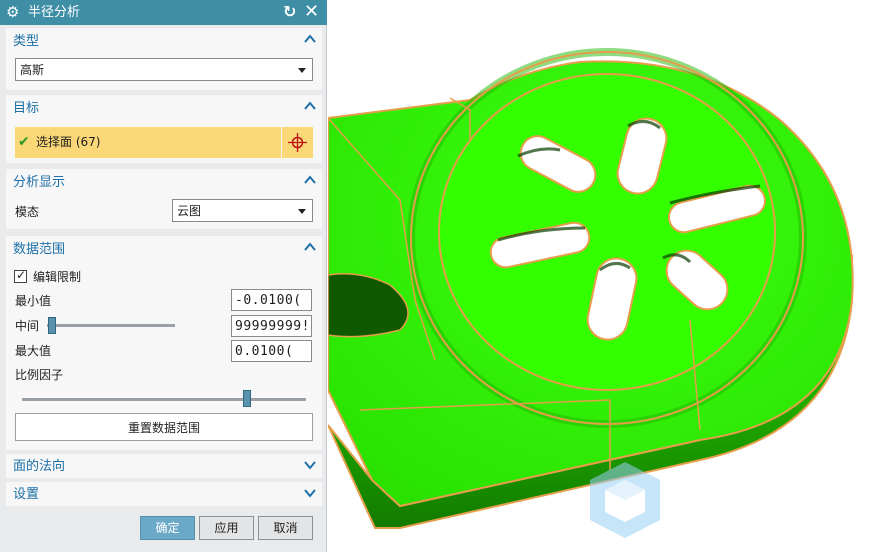  Describe the element at coordinates (26, 108) in the screenshot. I see `section-target-label: 目标` at that location.